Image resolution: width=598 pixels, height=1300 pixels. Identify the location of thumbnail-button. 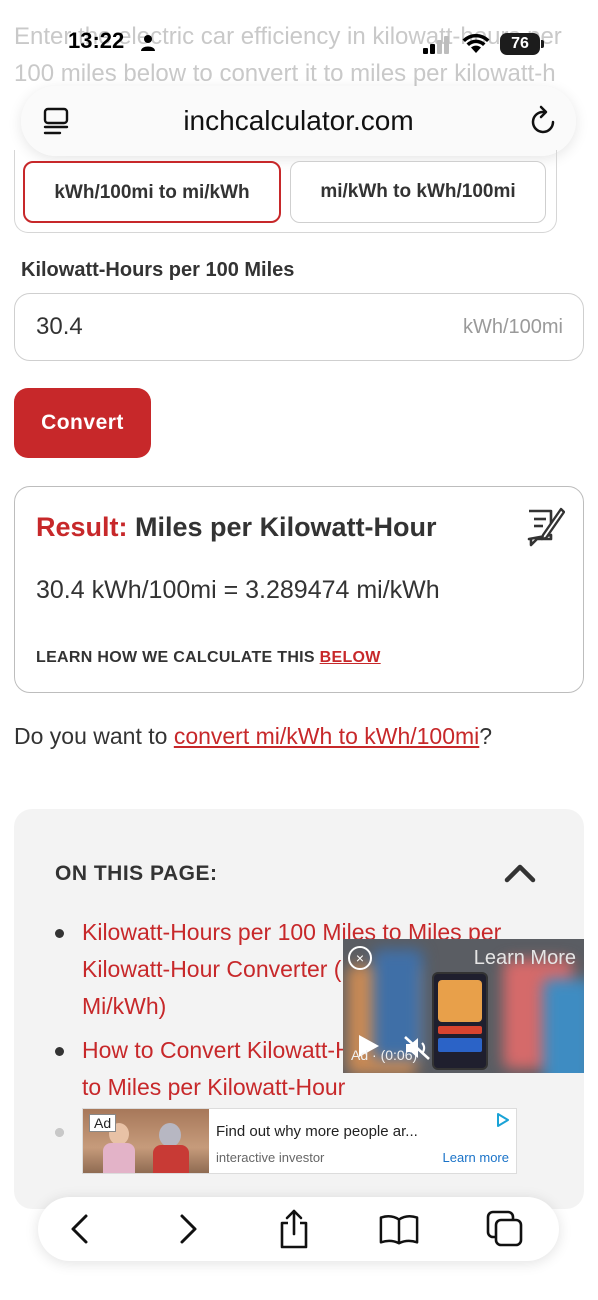
(460, 1045).